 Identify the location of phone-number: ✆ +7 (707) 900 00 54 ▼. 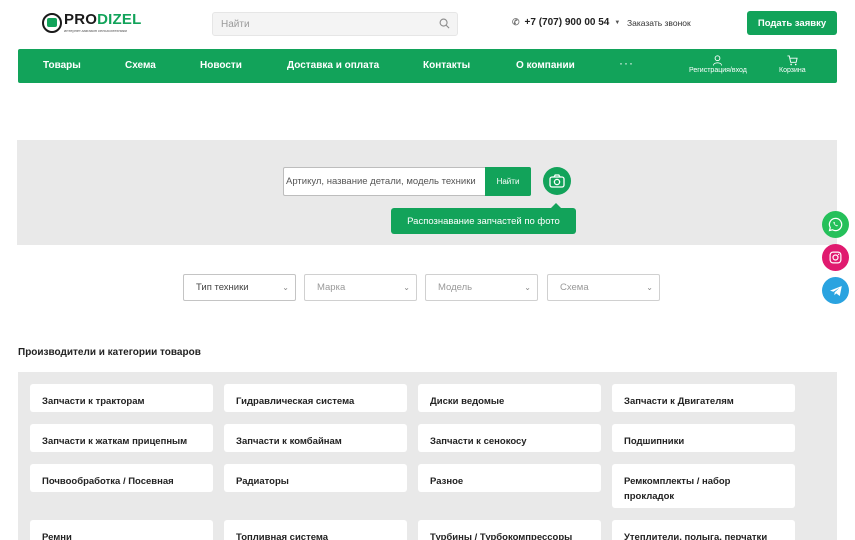
(566, 22).